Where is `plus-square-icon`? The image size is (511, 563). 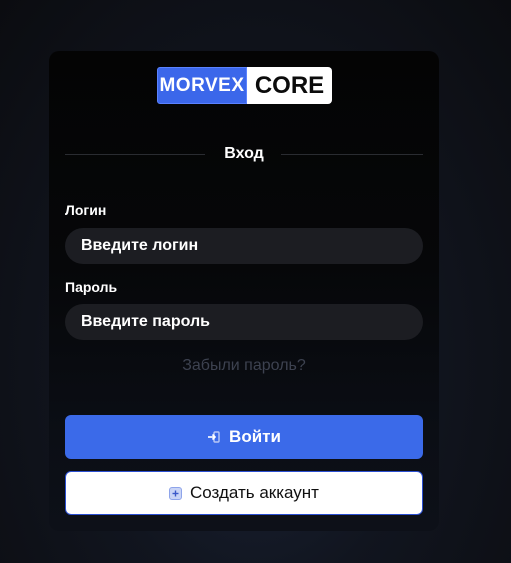
plus-square-icon is located at coordinates (175, 493).